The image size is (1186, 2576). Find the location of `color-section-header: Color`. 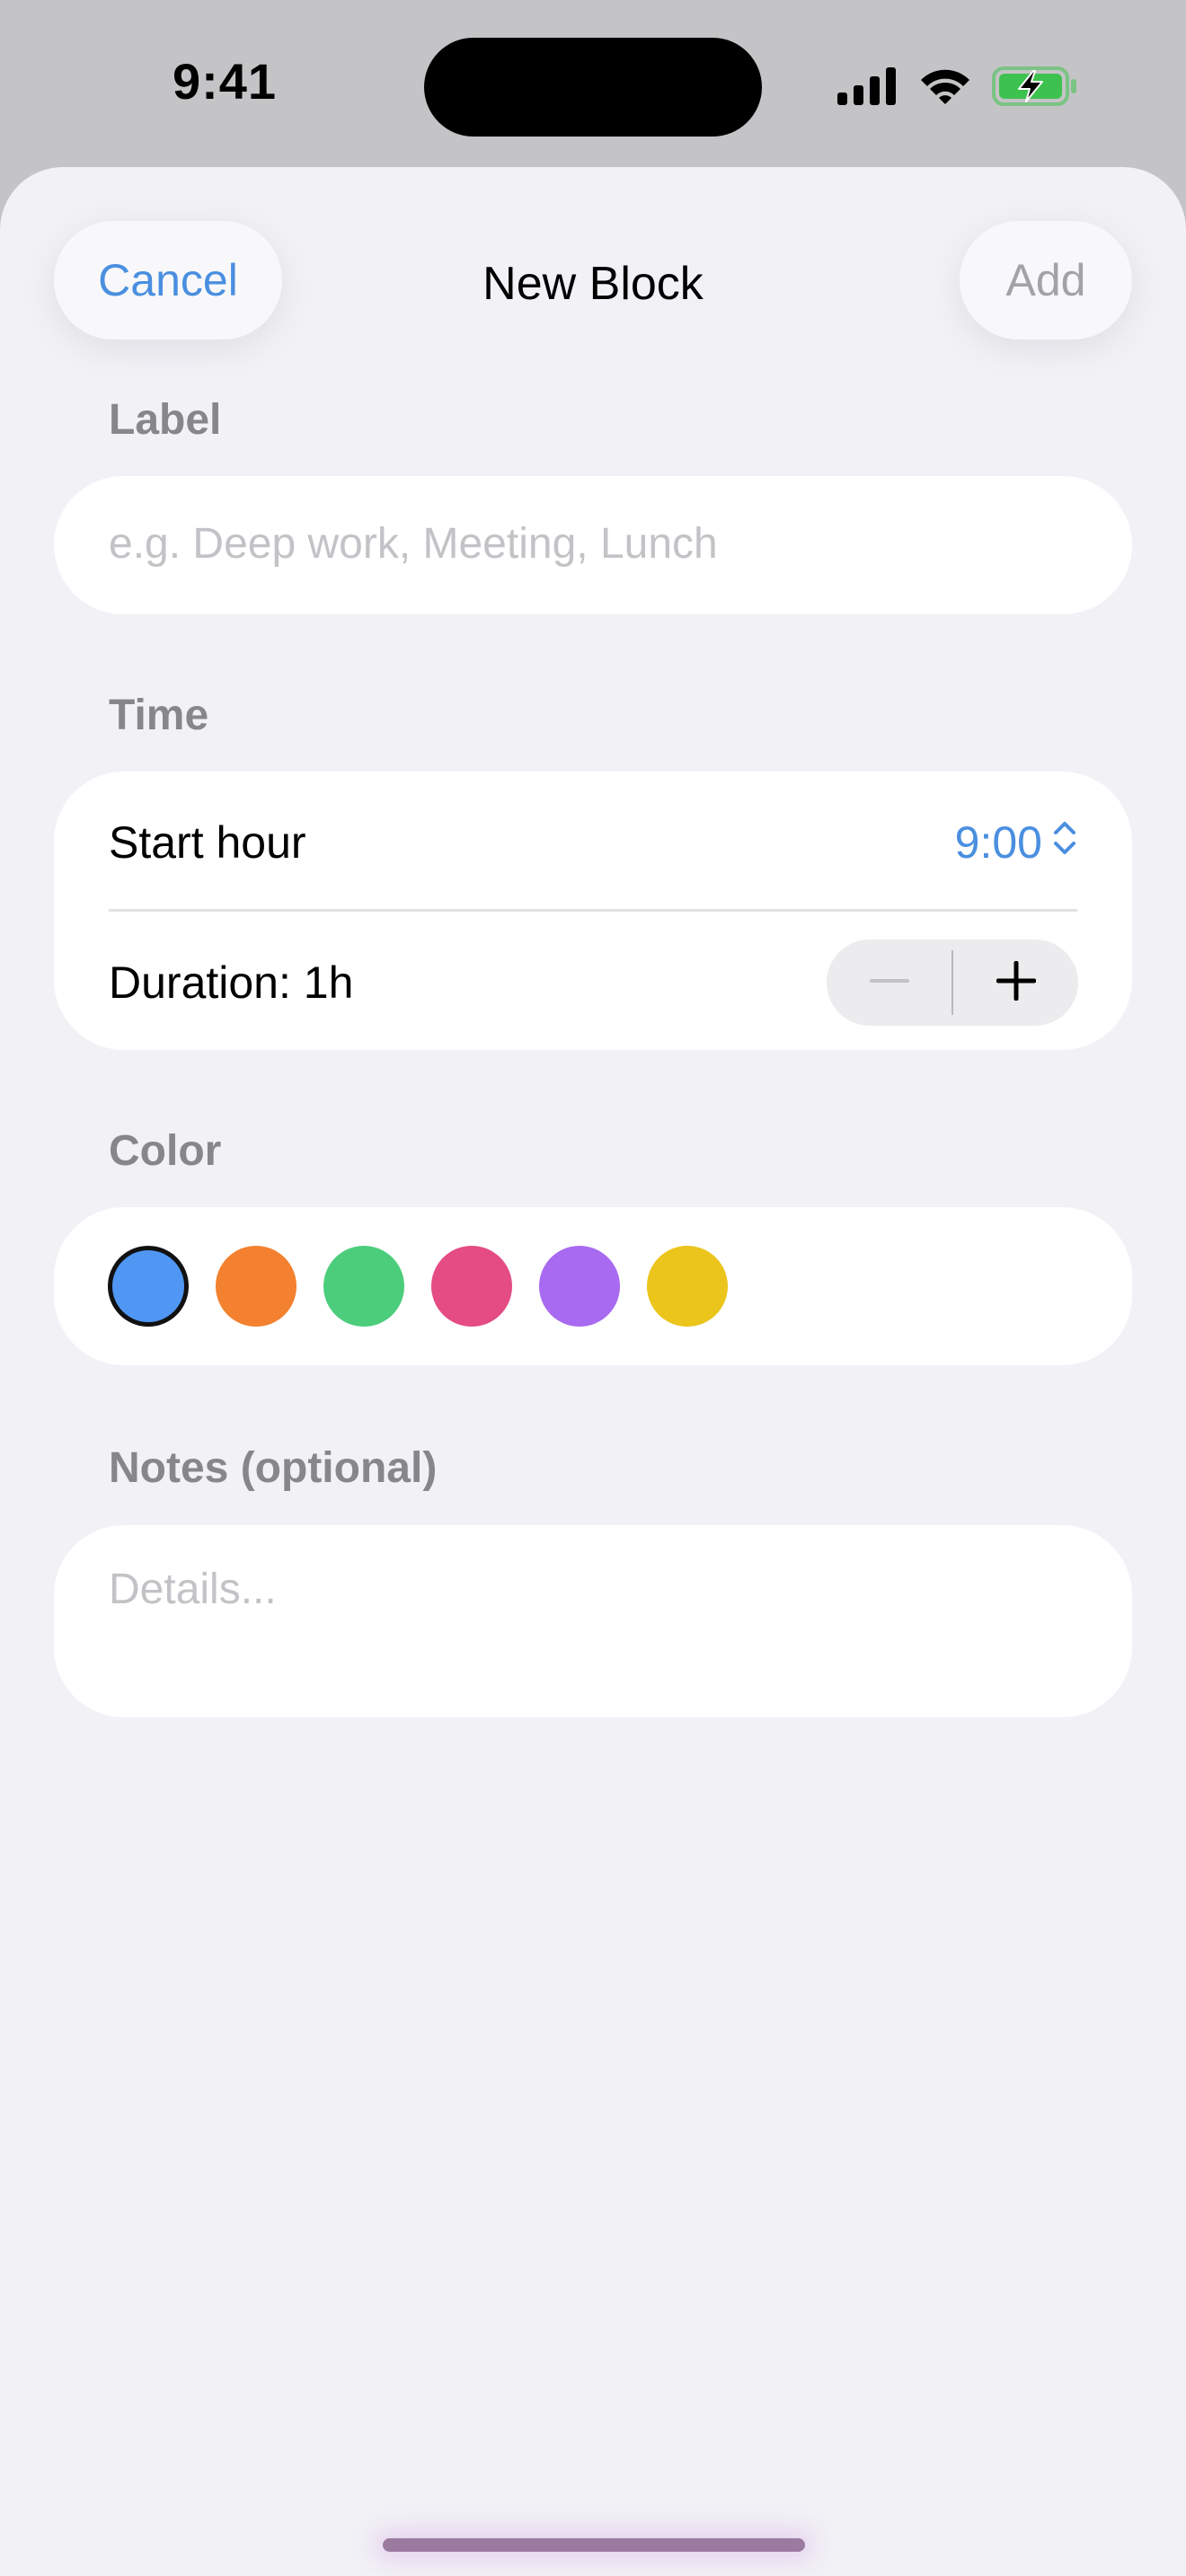

color-section-header: Color is located at coordinates (165, 1151).